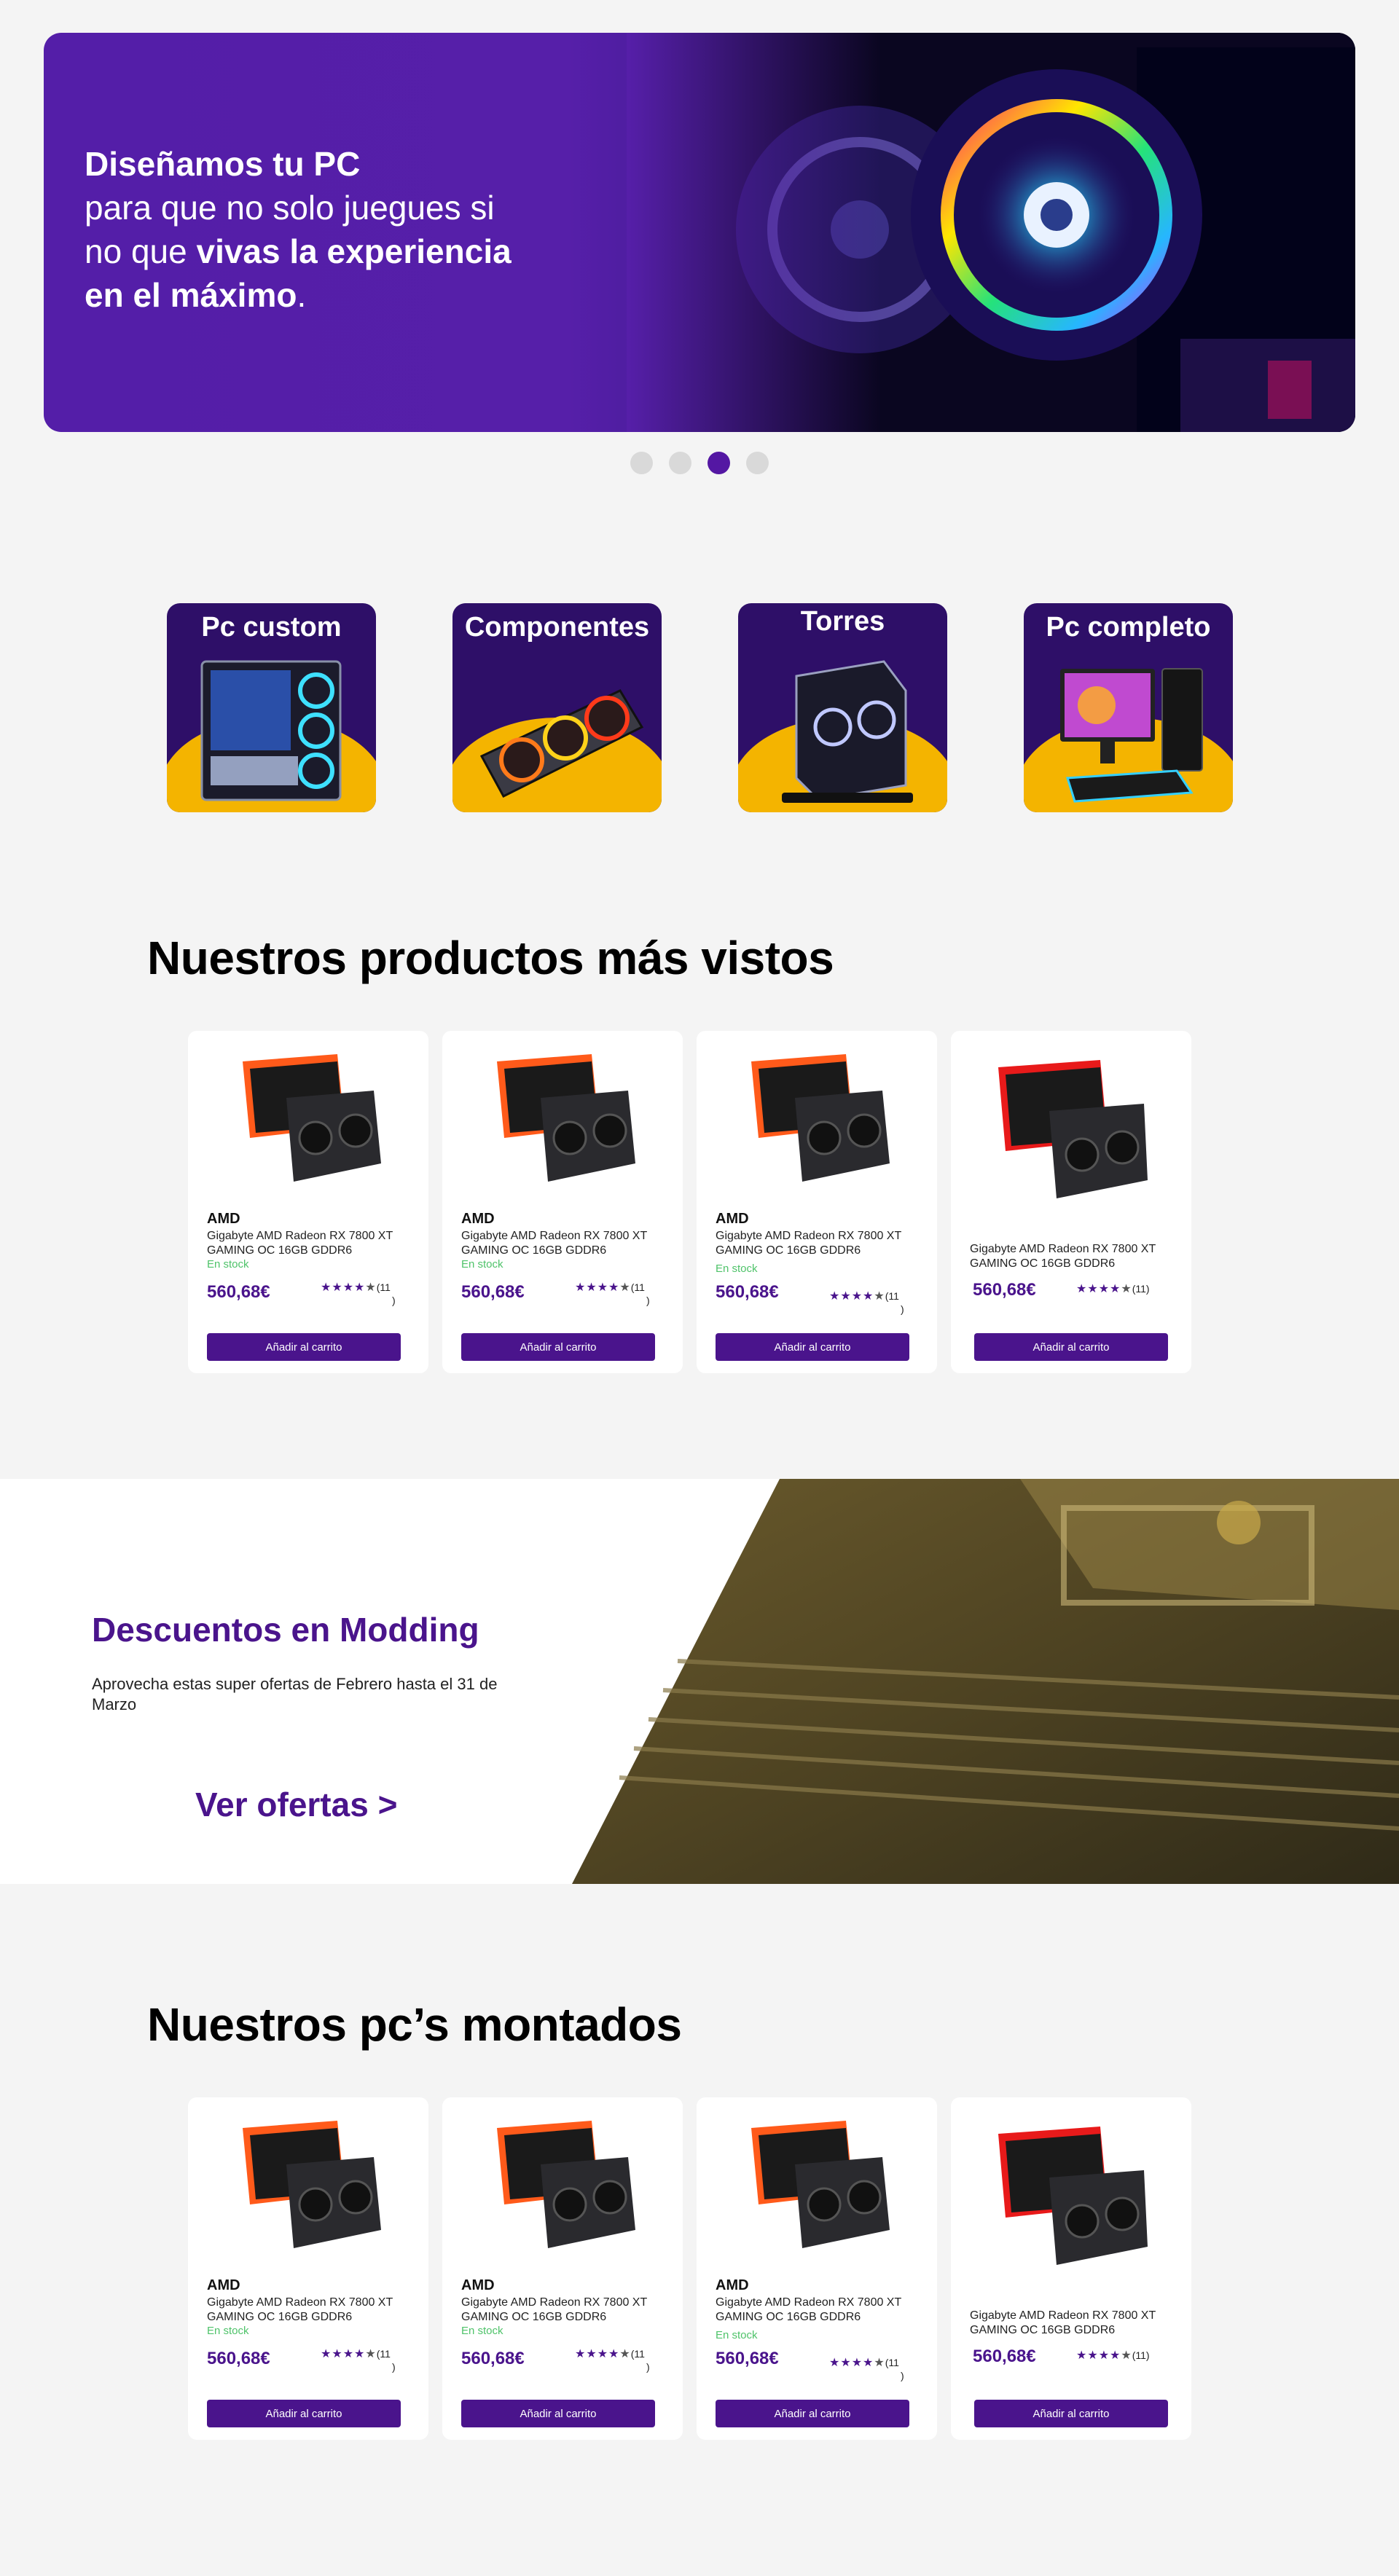 The width and height of the screenshot is (1399, 2576). Describe the element at coordinates (354, 251) in the screenshot. I see `hero-line3-bold: vivas la experiencia` at that location.